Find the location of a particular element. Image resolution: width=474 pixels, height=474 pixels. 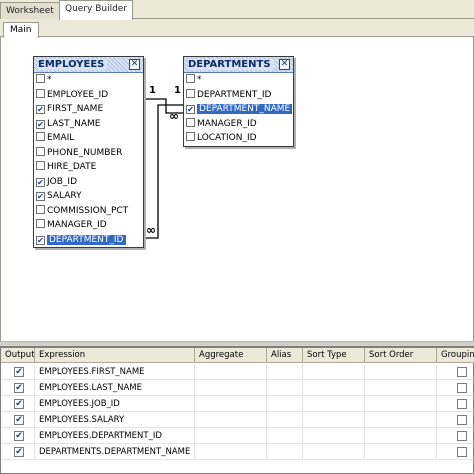

table-row: ✔ EMPLOYEES.FIRST_NAME is located at coordinates (237, 372).